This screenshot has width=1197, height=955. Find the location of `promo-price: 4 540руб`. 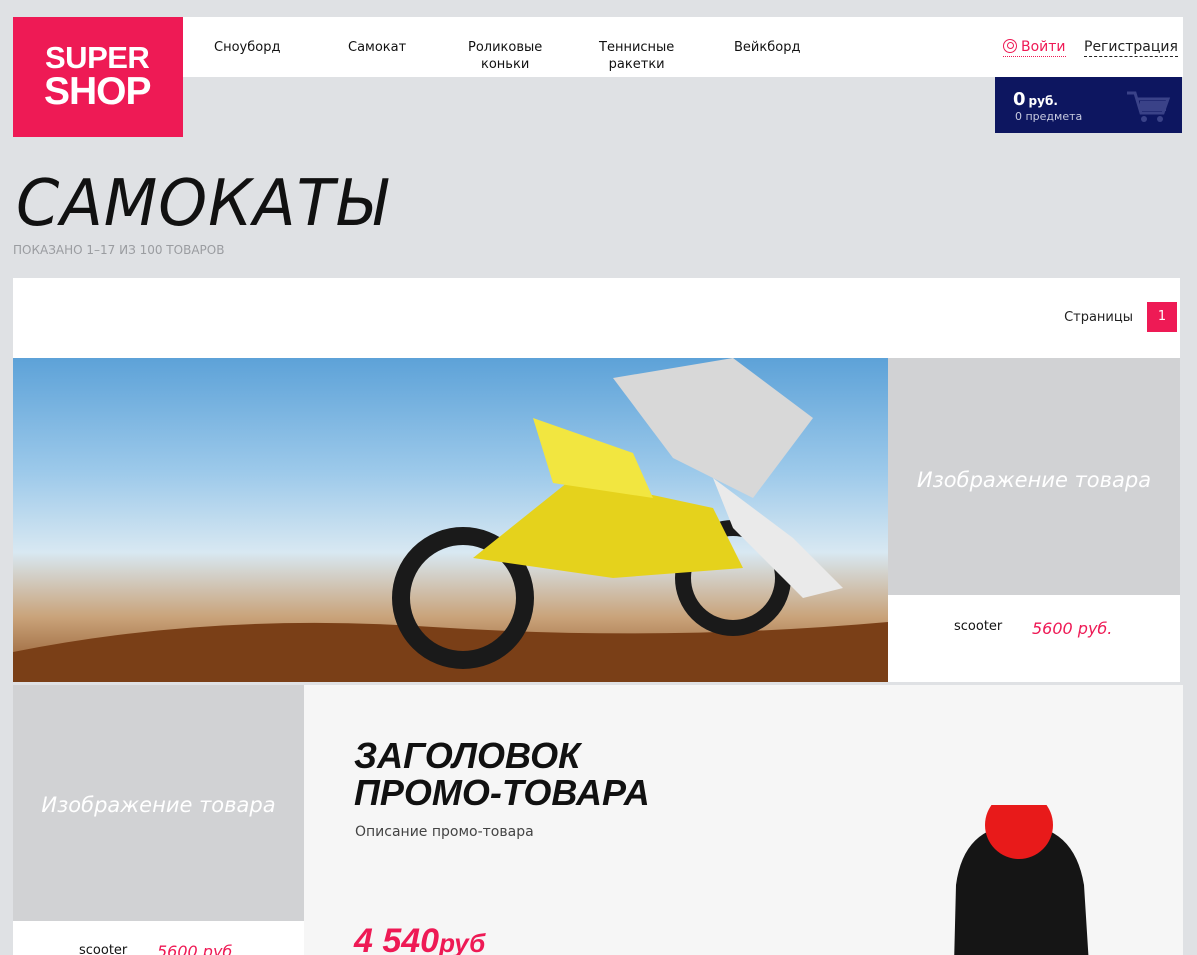

promo-price: 4 540руб is located at coordinates (419, 938).